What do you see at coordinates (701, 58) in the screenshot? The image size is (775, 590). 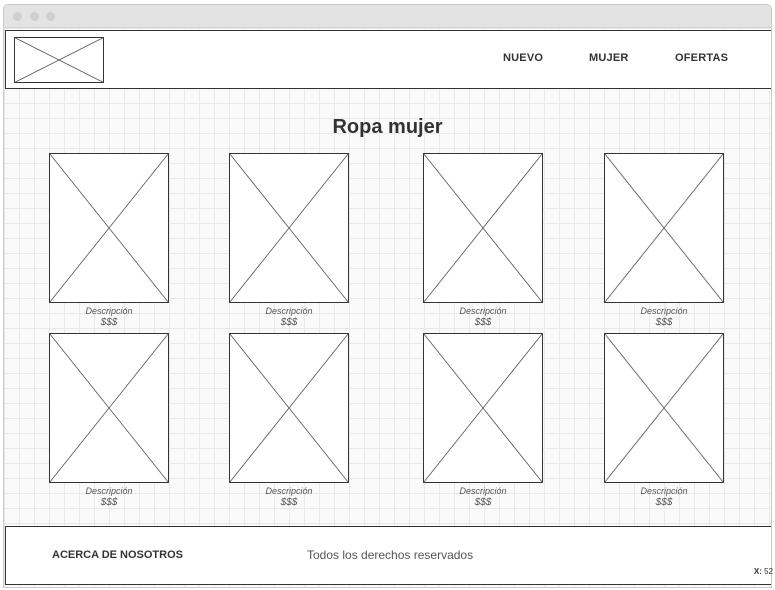 I see `nav-link-ofertas: OFERTAS` at bounding box center [701, 58].